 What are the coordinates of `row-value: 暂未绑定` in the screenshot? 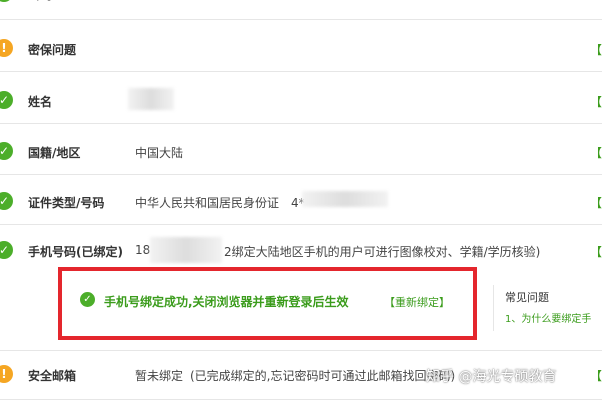 It's located at (159, 376).